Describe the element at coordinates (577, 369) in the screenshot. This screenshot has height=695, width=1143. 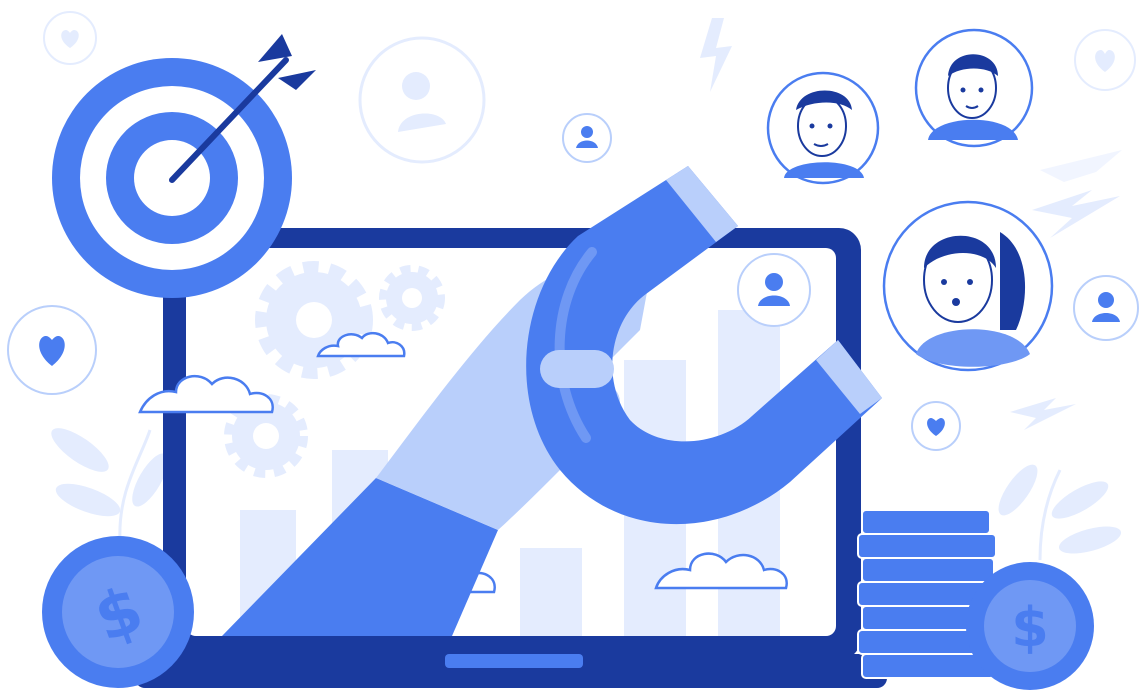
I see `hand-thumb` at that location.